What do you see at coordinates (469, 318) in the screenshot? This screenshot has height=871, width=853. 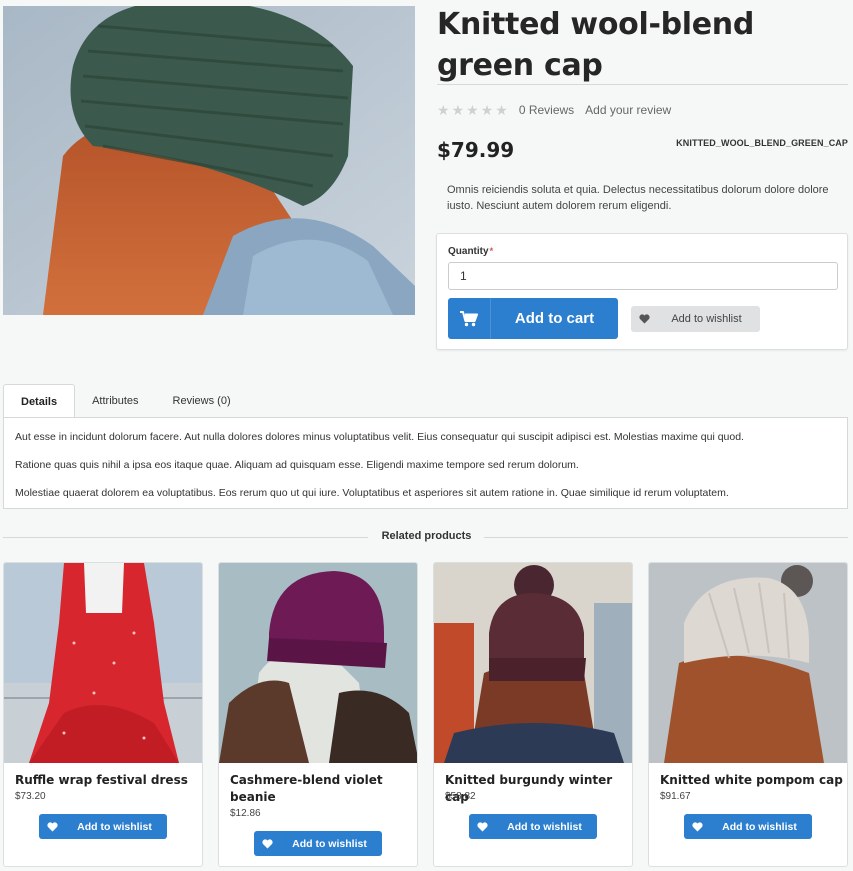 I see `cart-icon` at bounding box center [469, 318].